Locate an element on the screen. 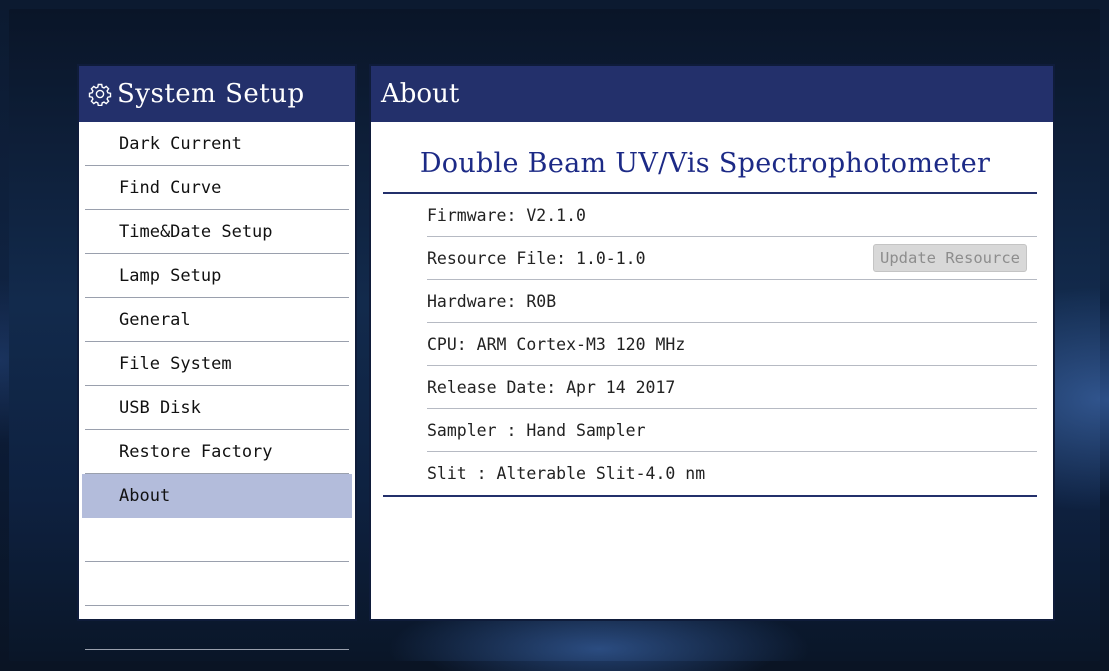  hardware-row: Hardware: R0B is located at coordinates (732, 301).